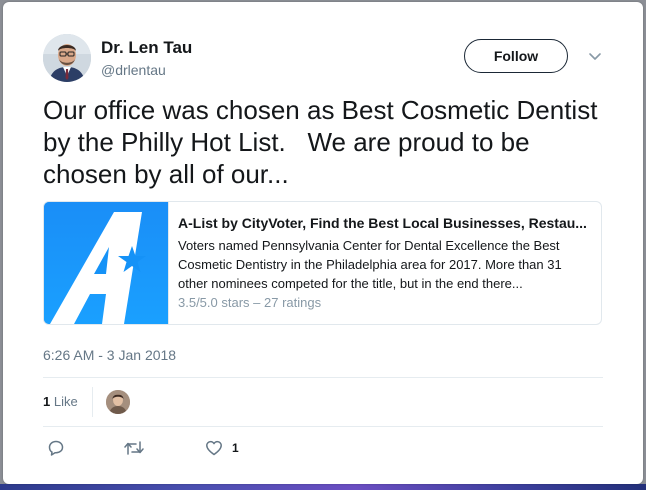  I want to click on like-button: 1, so click(222, 448).